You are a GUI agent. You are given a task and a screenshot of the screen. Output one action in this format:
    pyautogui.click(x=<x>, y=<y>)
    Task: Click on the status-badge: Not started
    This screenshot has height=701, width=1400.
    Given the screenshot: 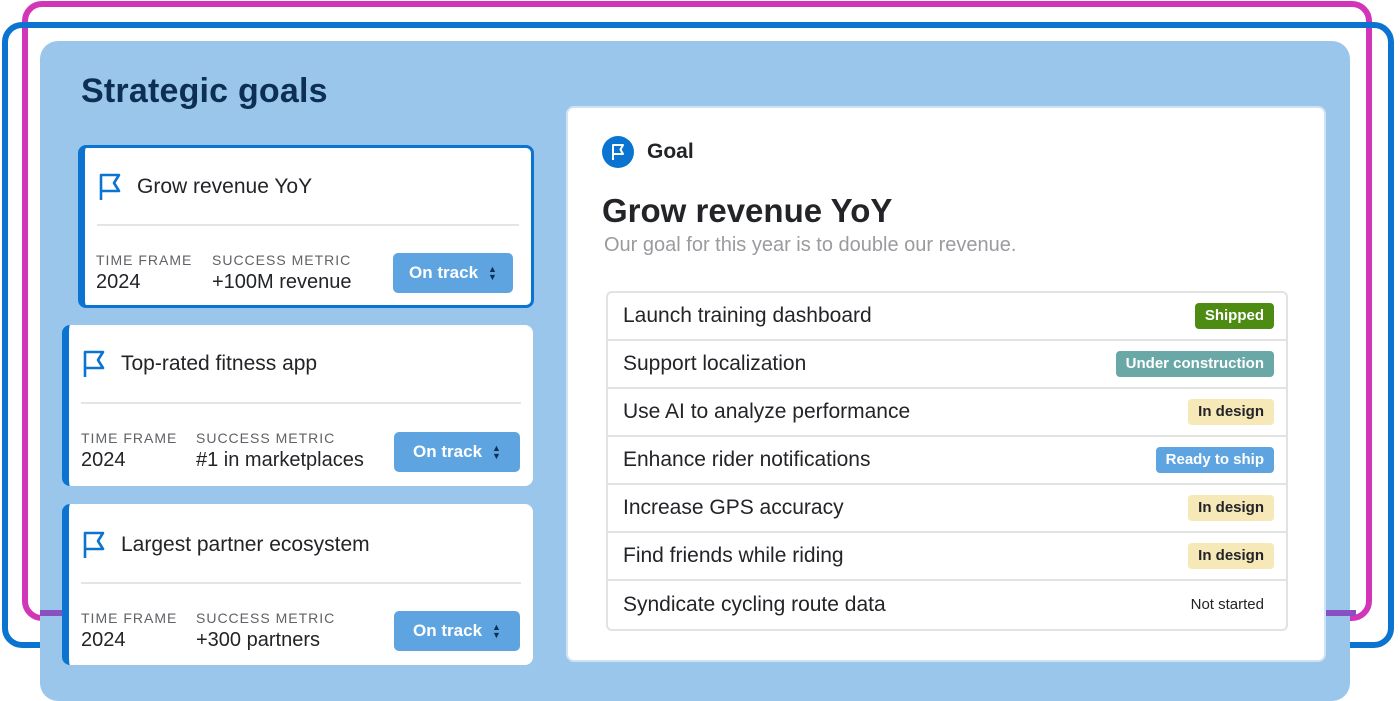 What is the action you would take?
    pyautogui.click(x=1227, y=605)
    